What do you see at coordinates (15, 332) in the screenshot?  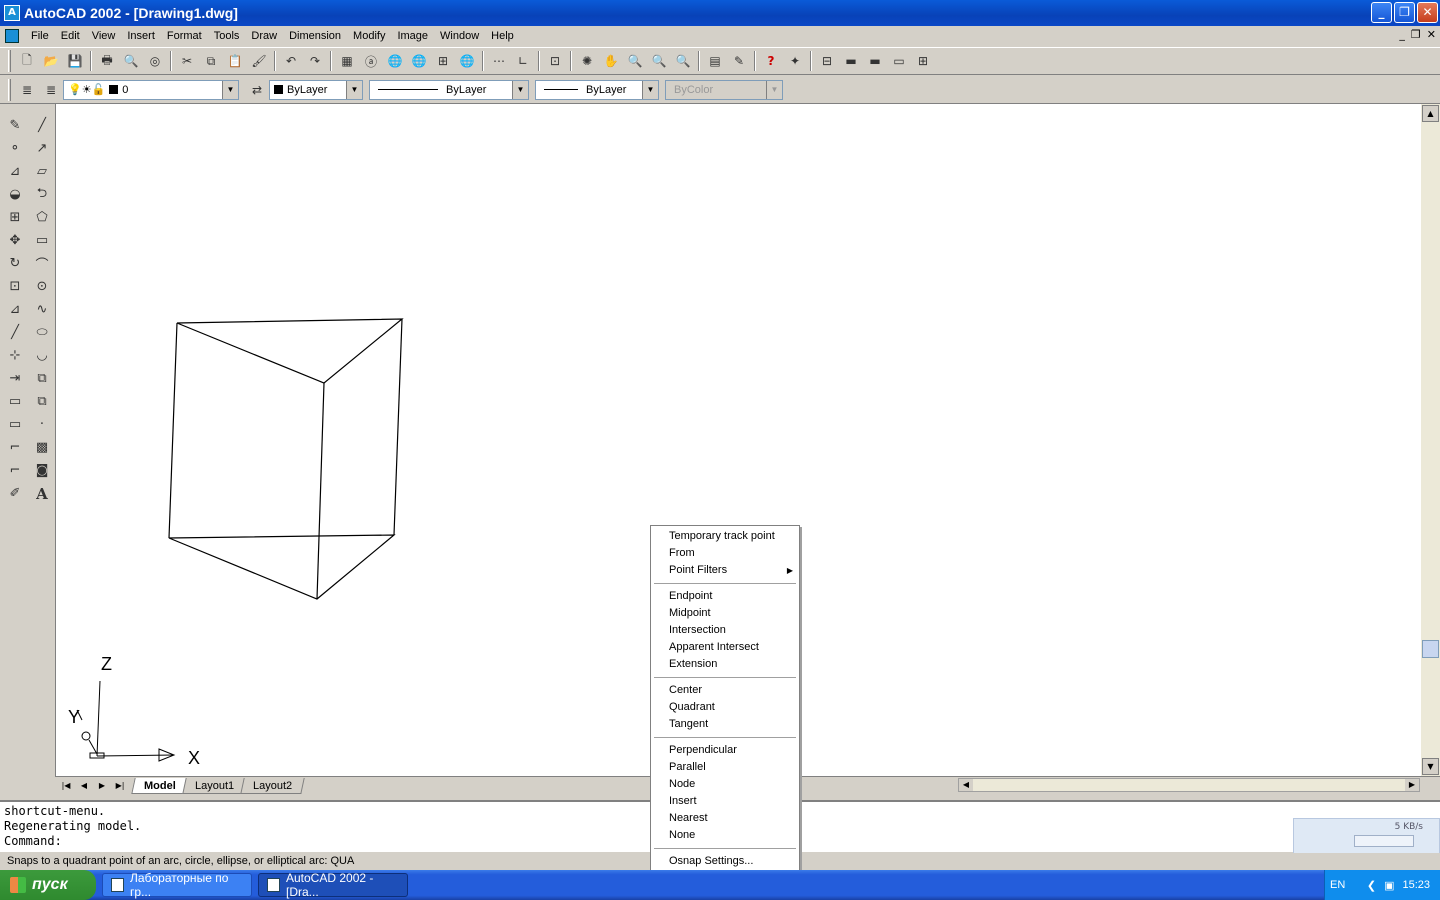 I see `lengthen-icon: ╱` at bounding box center [15, 332].